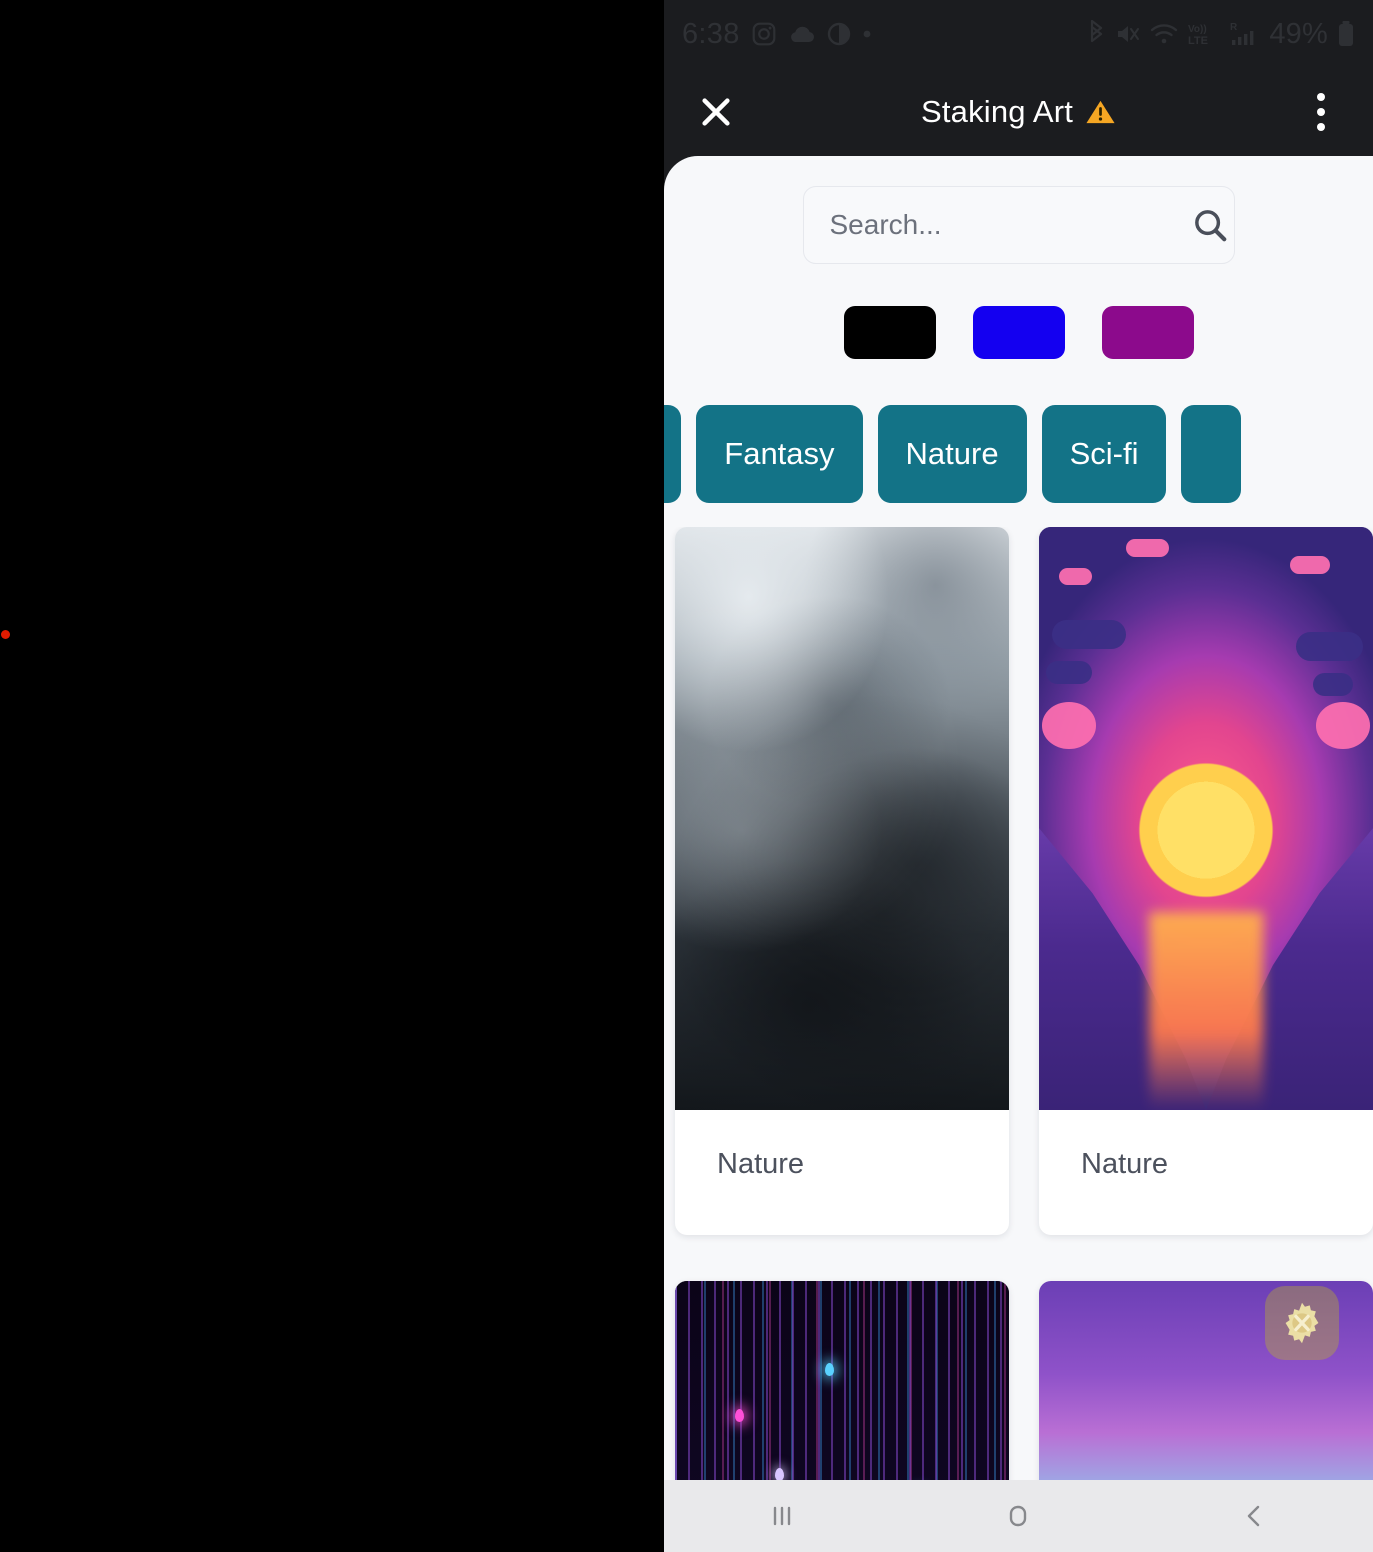 The width and height of the screenshot is (1373, 1552). I want to click on artwork-thumbnail-synthwave-sunset, so click(1206, 818).